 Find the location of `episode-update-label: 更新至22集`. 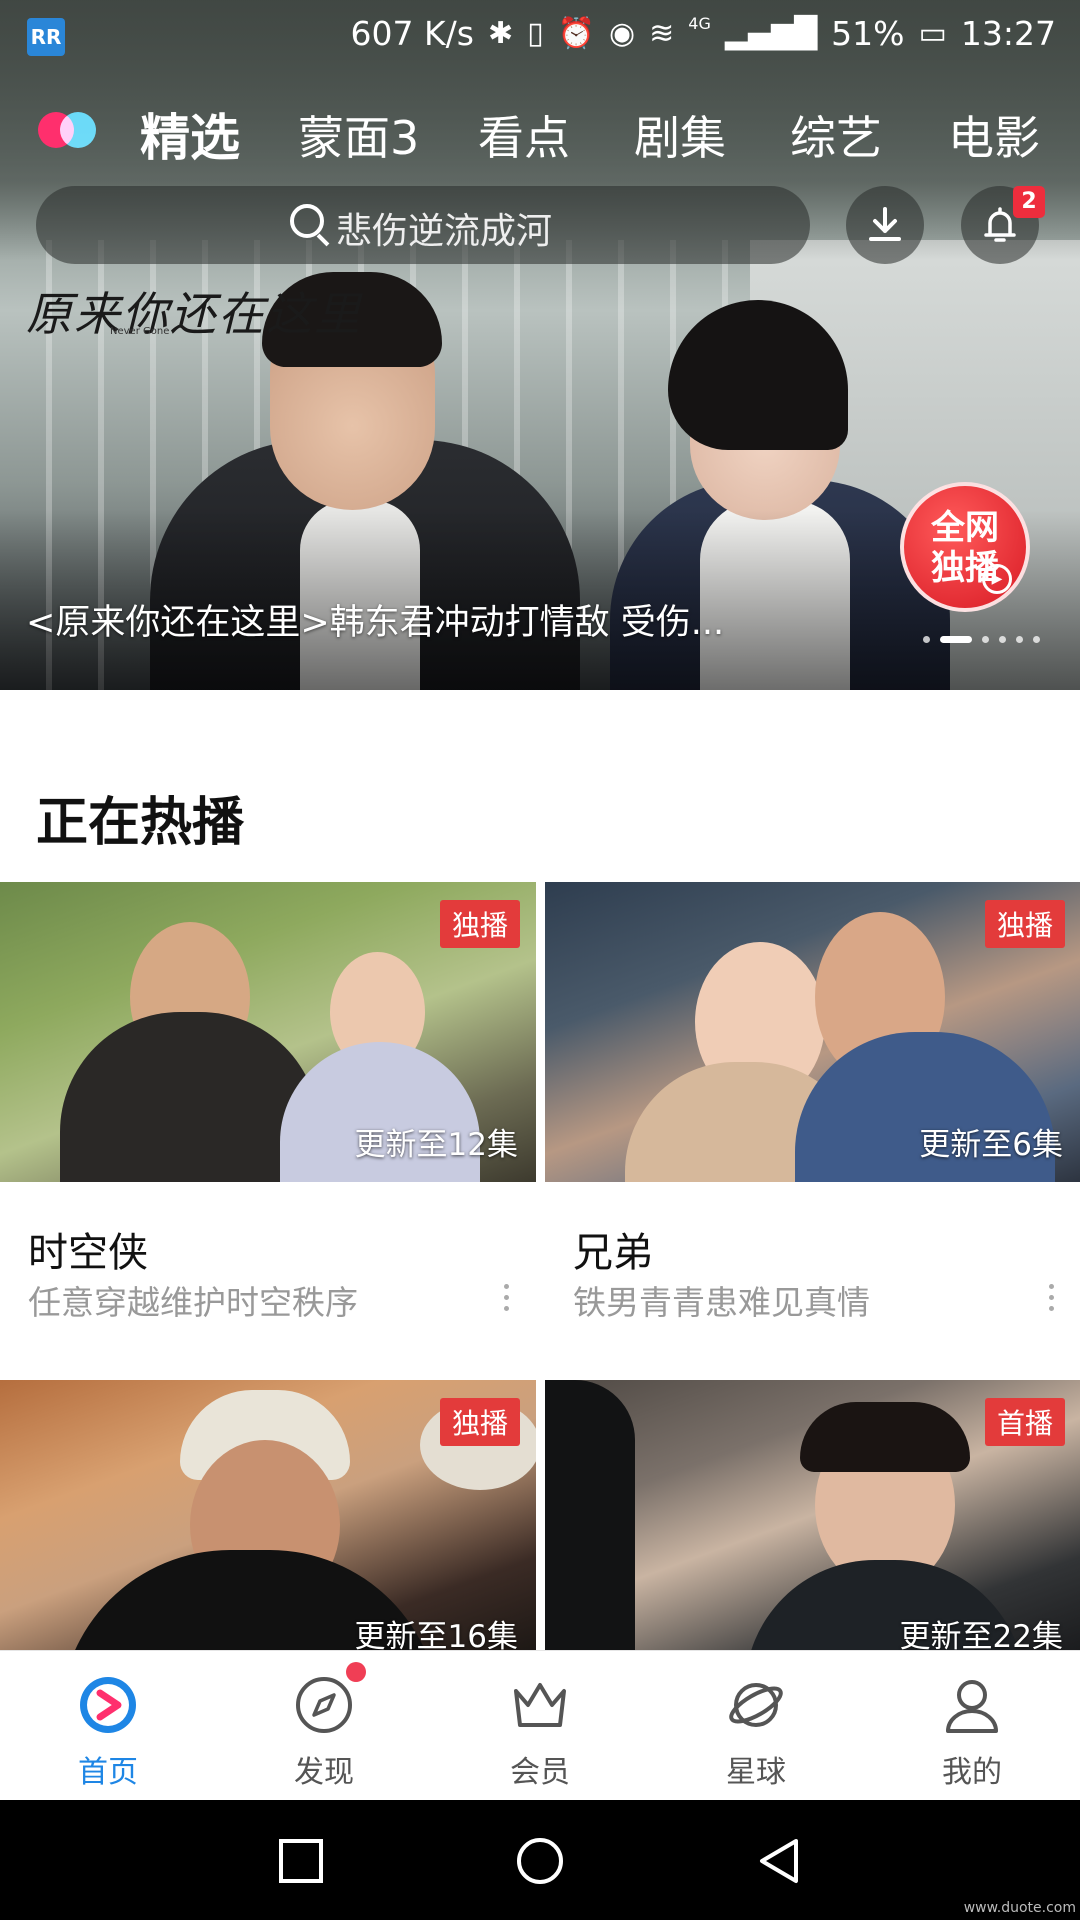

episode-update-label: 更新至22集 is located at coordinates (981, 1634).